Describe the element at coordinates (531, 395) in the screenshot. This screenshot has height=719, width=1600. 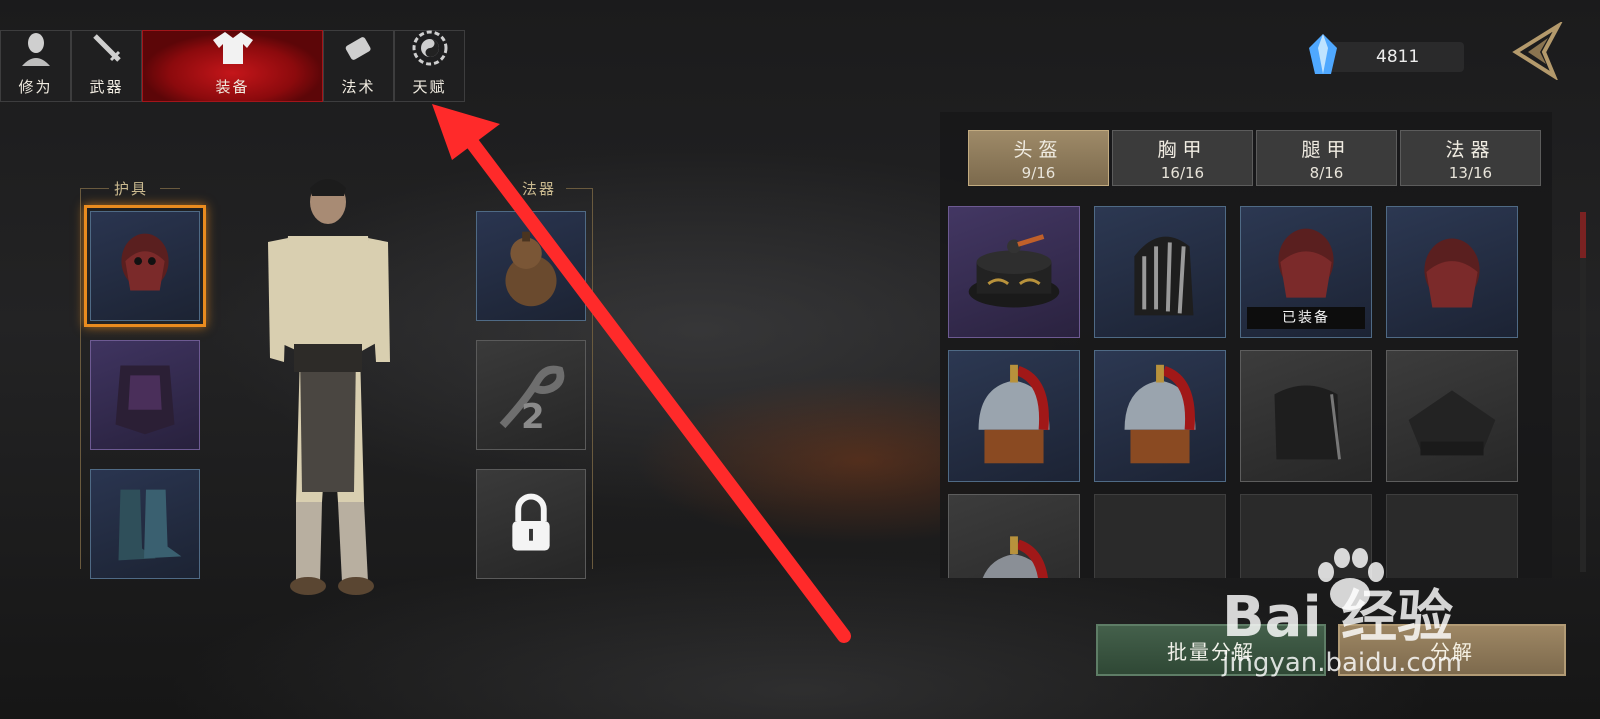
I see `artifact-slot-2: 2` at that location.